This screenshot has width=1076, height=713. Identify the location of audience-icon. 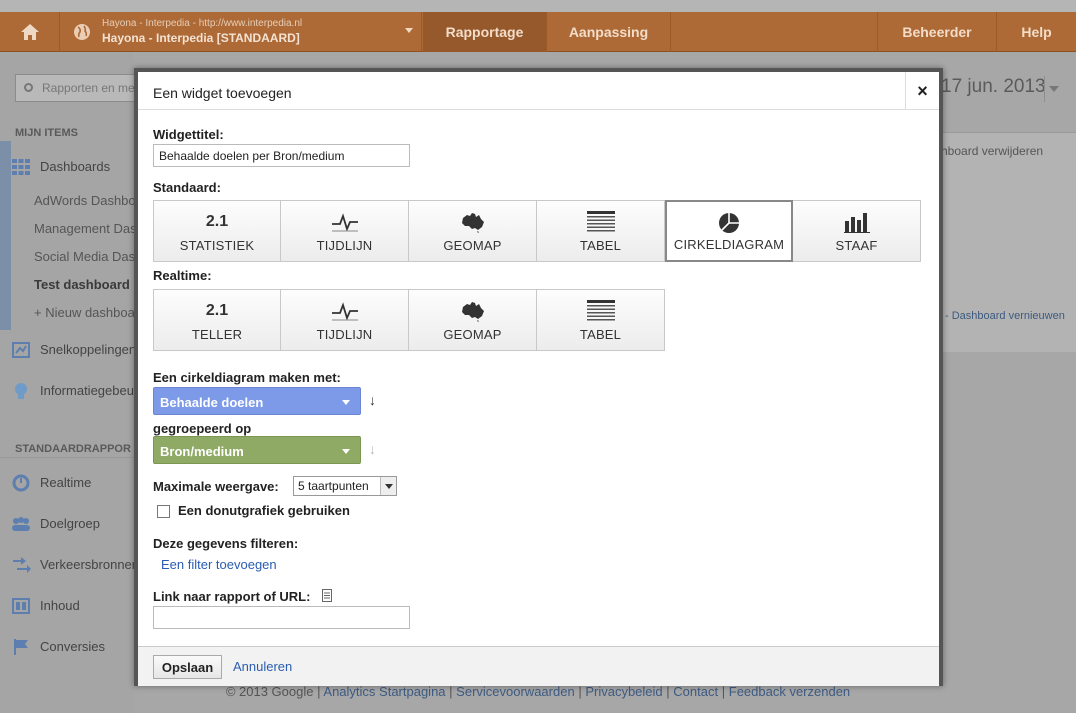
(21, 524).